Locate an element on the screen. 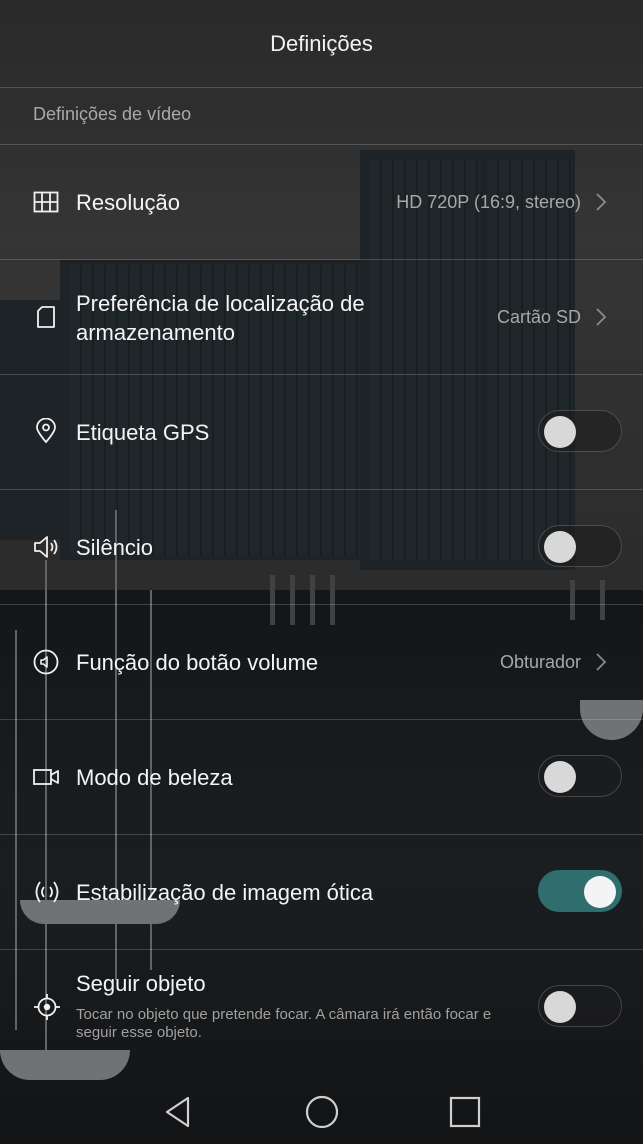 This screenshot has height=1144, width=643. setting-resolution: Resolução HD 720P (16:9, stereo) is located at coordinates (321, 202).